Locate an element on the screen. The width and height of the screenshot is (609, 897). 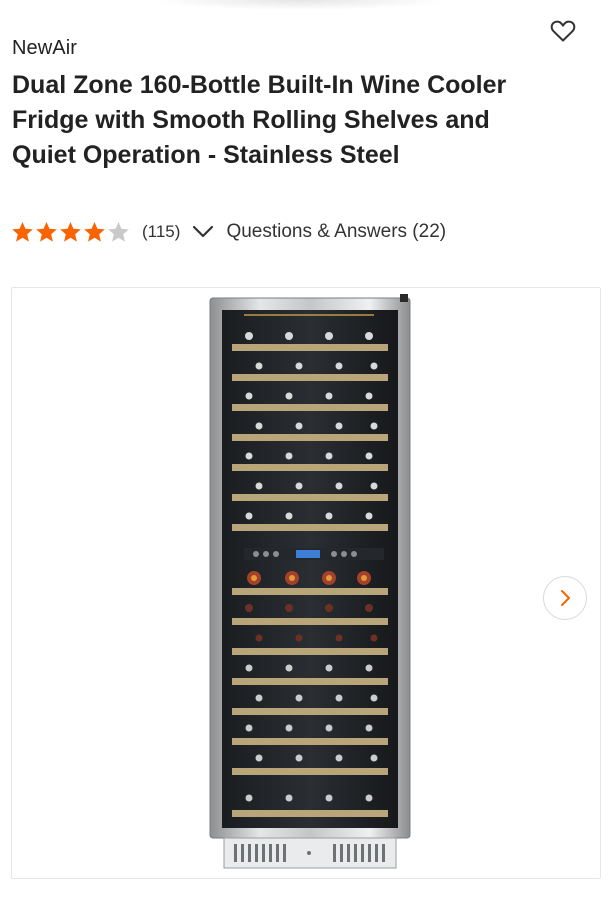
star-rating is located at coordinates (70, 232).